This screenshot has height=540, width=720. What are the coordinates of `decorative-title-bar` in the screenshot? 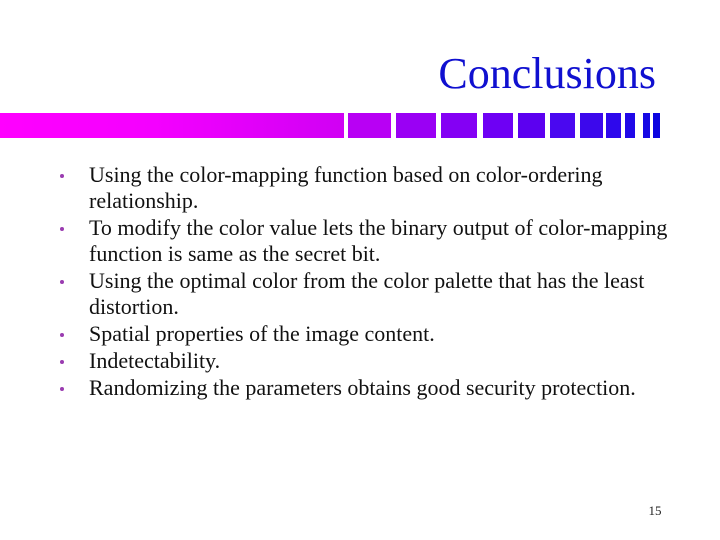 It's located at (360, 125).